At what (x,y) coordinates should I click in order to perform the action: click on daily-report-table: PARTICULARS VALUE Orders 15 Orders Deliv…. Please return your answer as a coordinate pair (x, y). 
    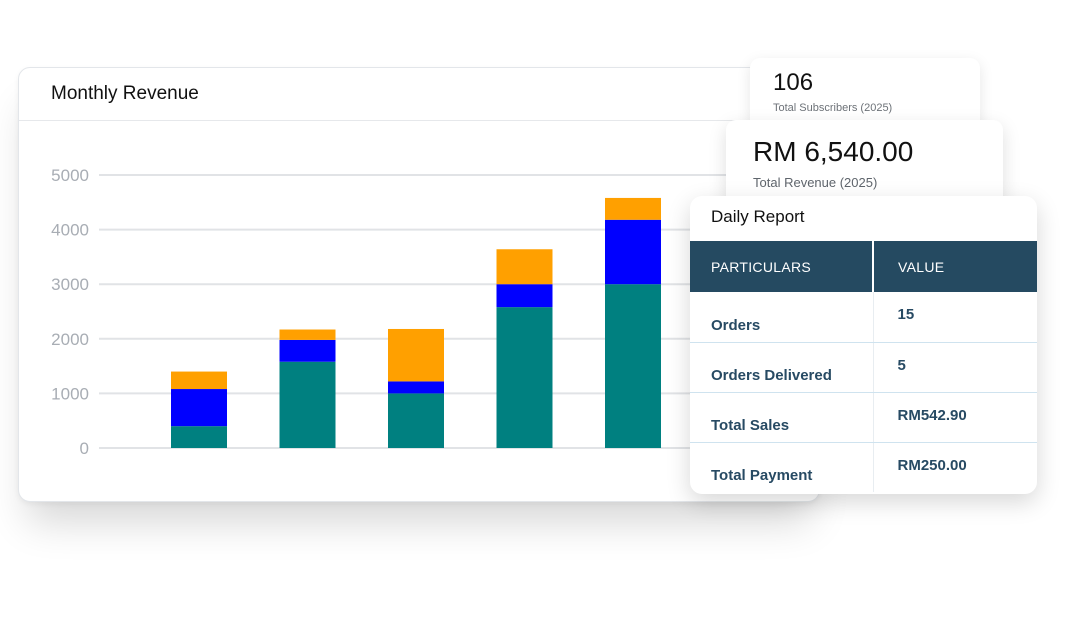
    Looking at the image, I should click on (863, 366).